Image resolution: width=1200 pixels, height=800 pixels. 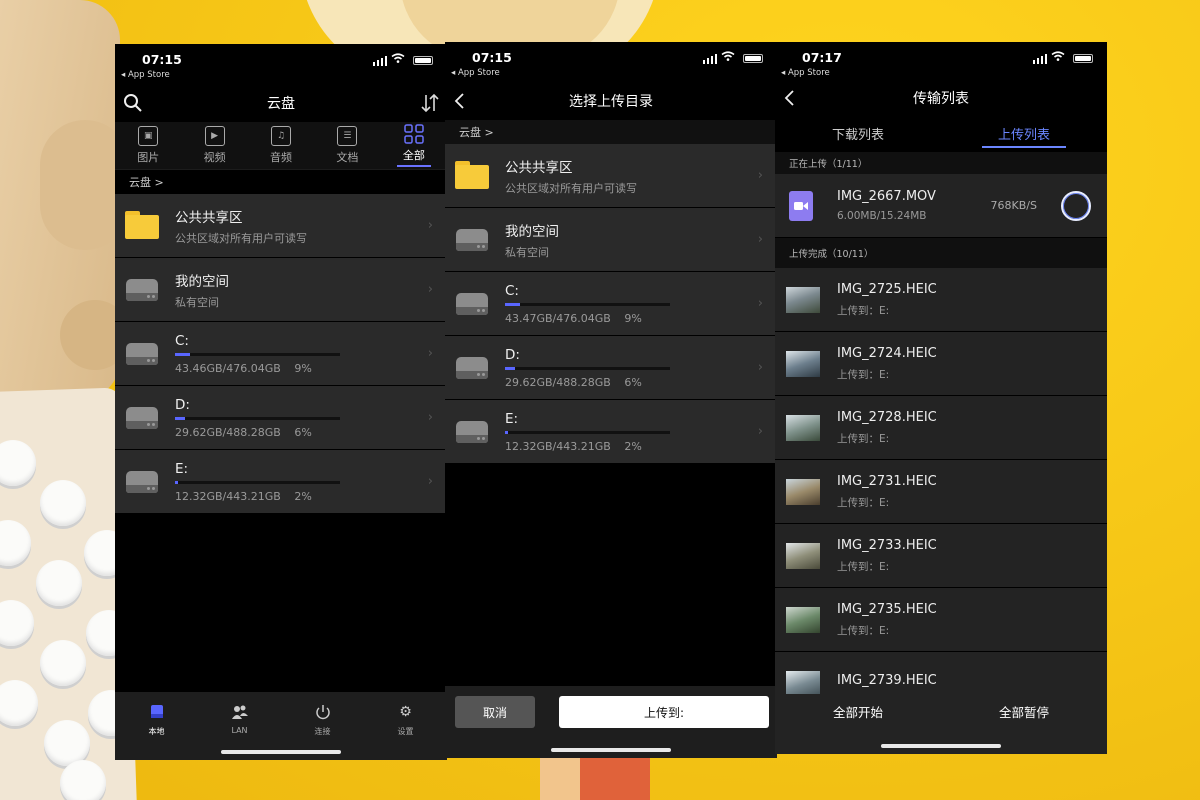 I want to click on disk-usage: 29.62GB/488.28GB, so click(x=228, y=432).